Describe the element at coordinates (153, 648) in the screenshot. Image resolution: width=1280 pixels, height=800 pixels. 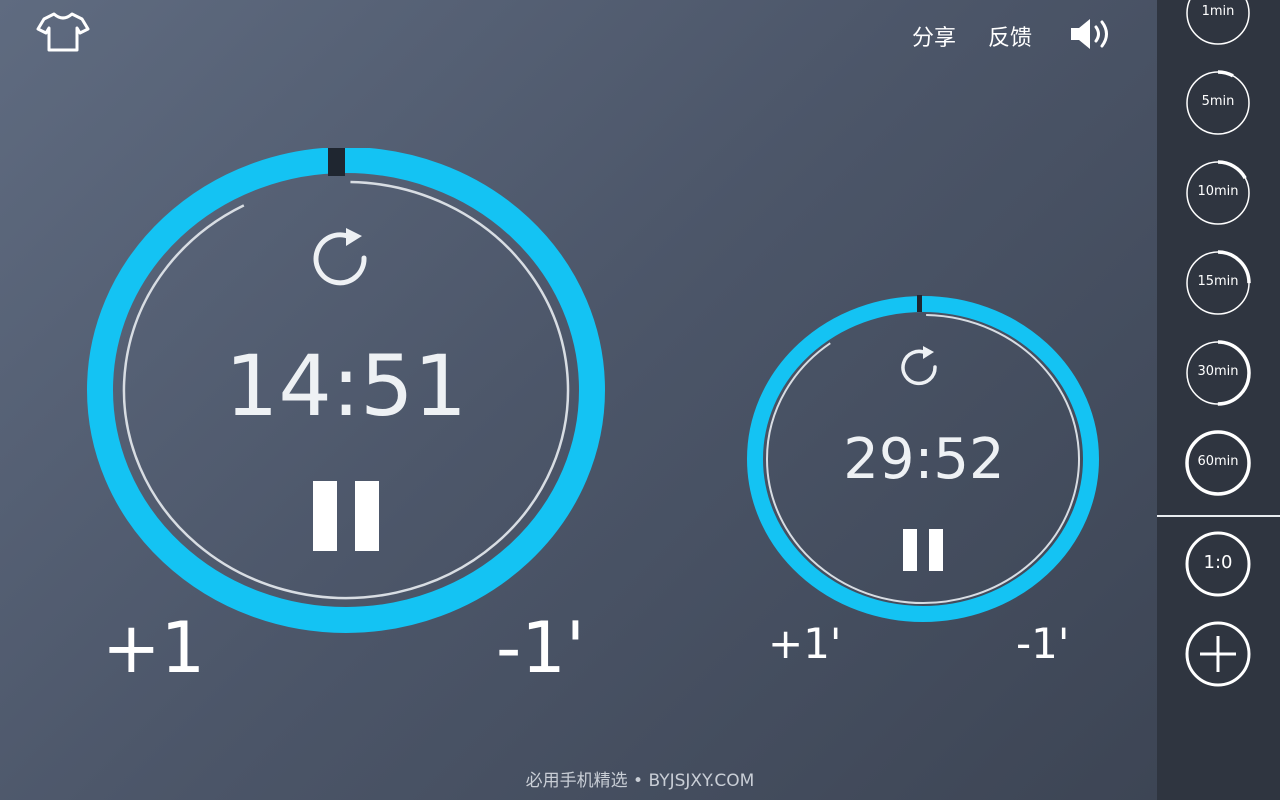
I see `timer-large-plus-button: +1` at that location.